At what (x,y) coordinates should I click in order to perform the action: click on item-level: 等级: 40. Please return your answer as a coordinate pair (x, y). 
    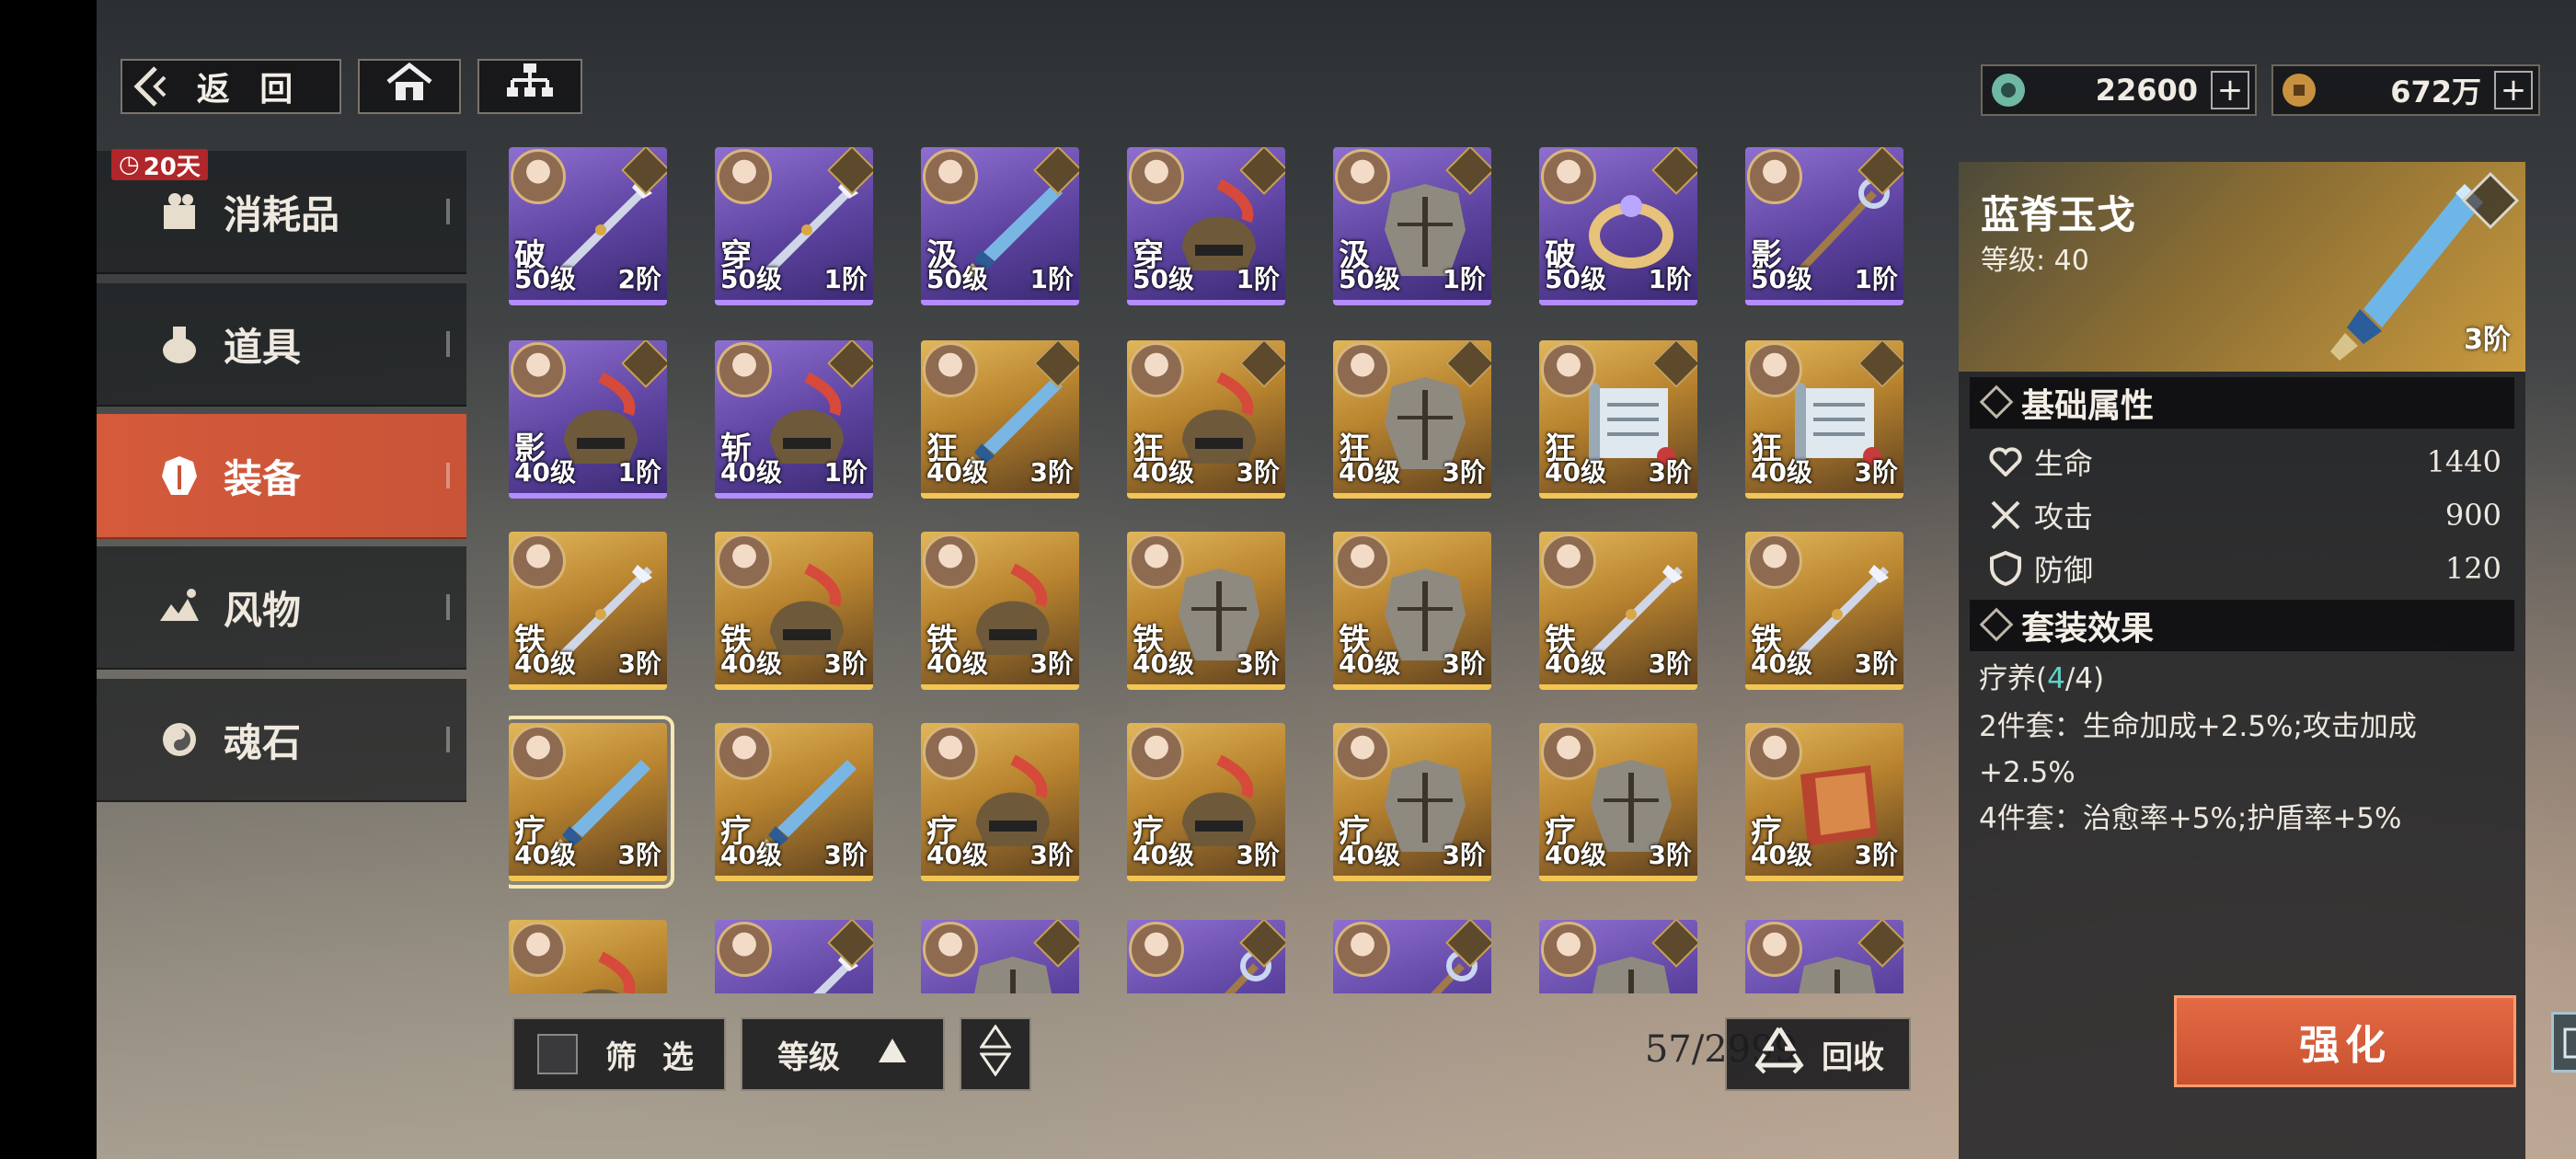
    Looking at the image, I should click on (2035, 257).